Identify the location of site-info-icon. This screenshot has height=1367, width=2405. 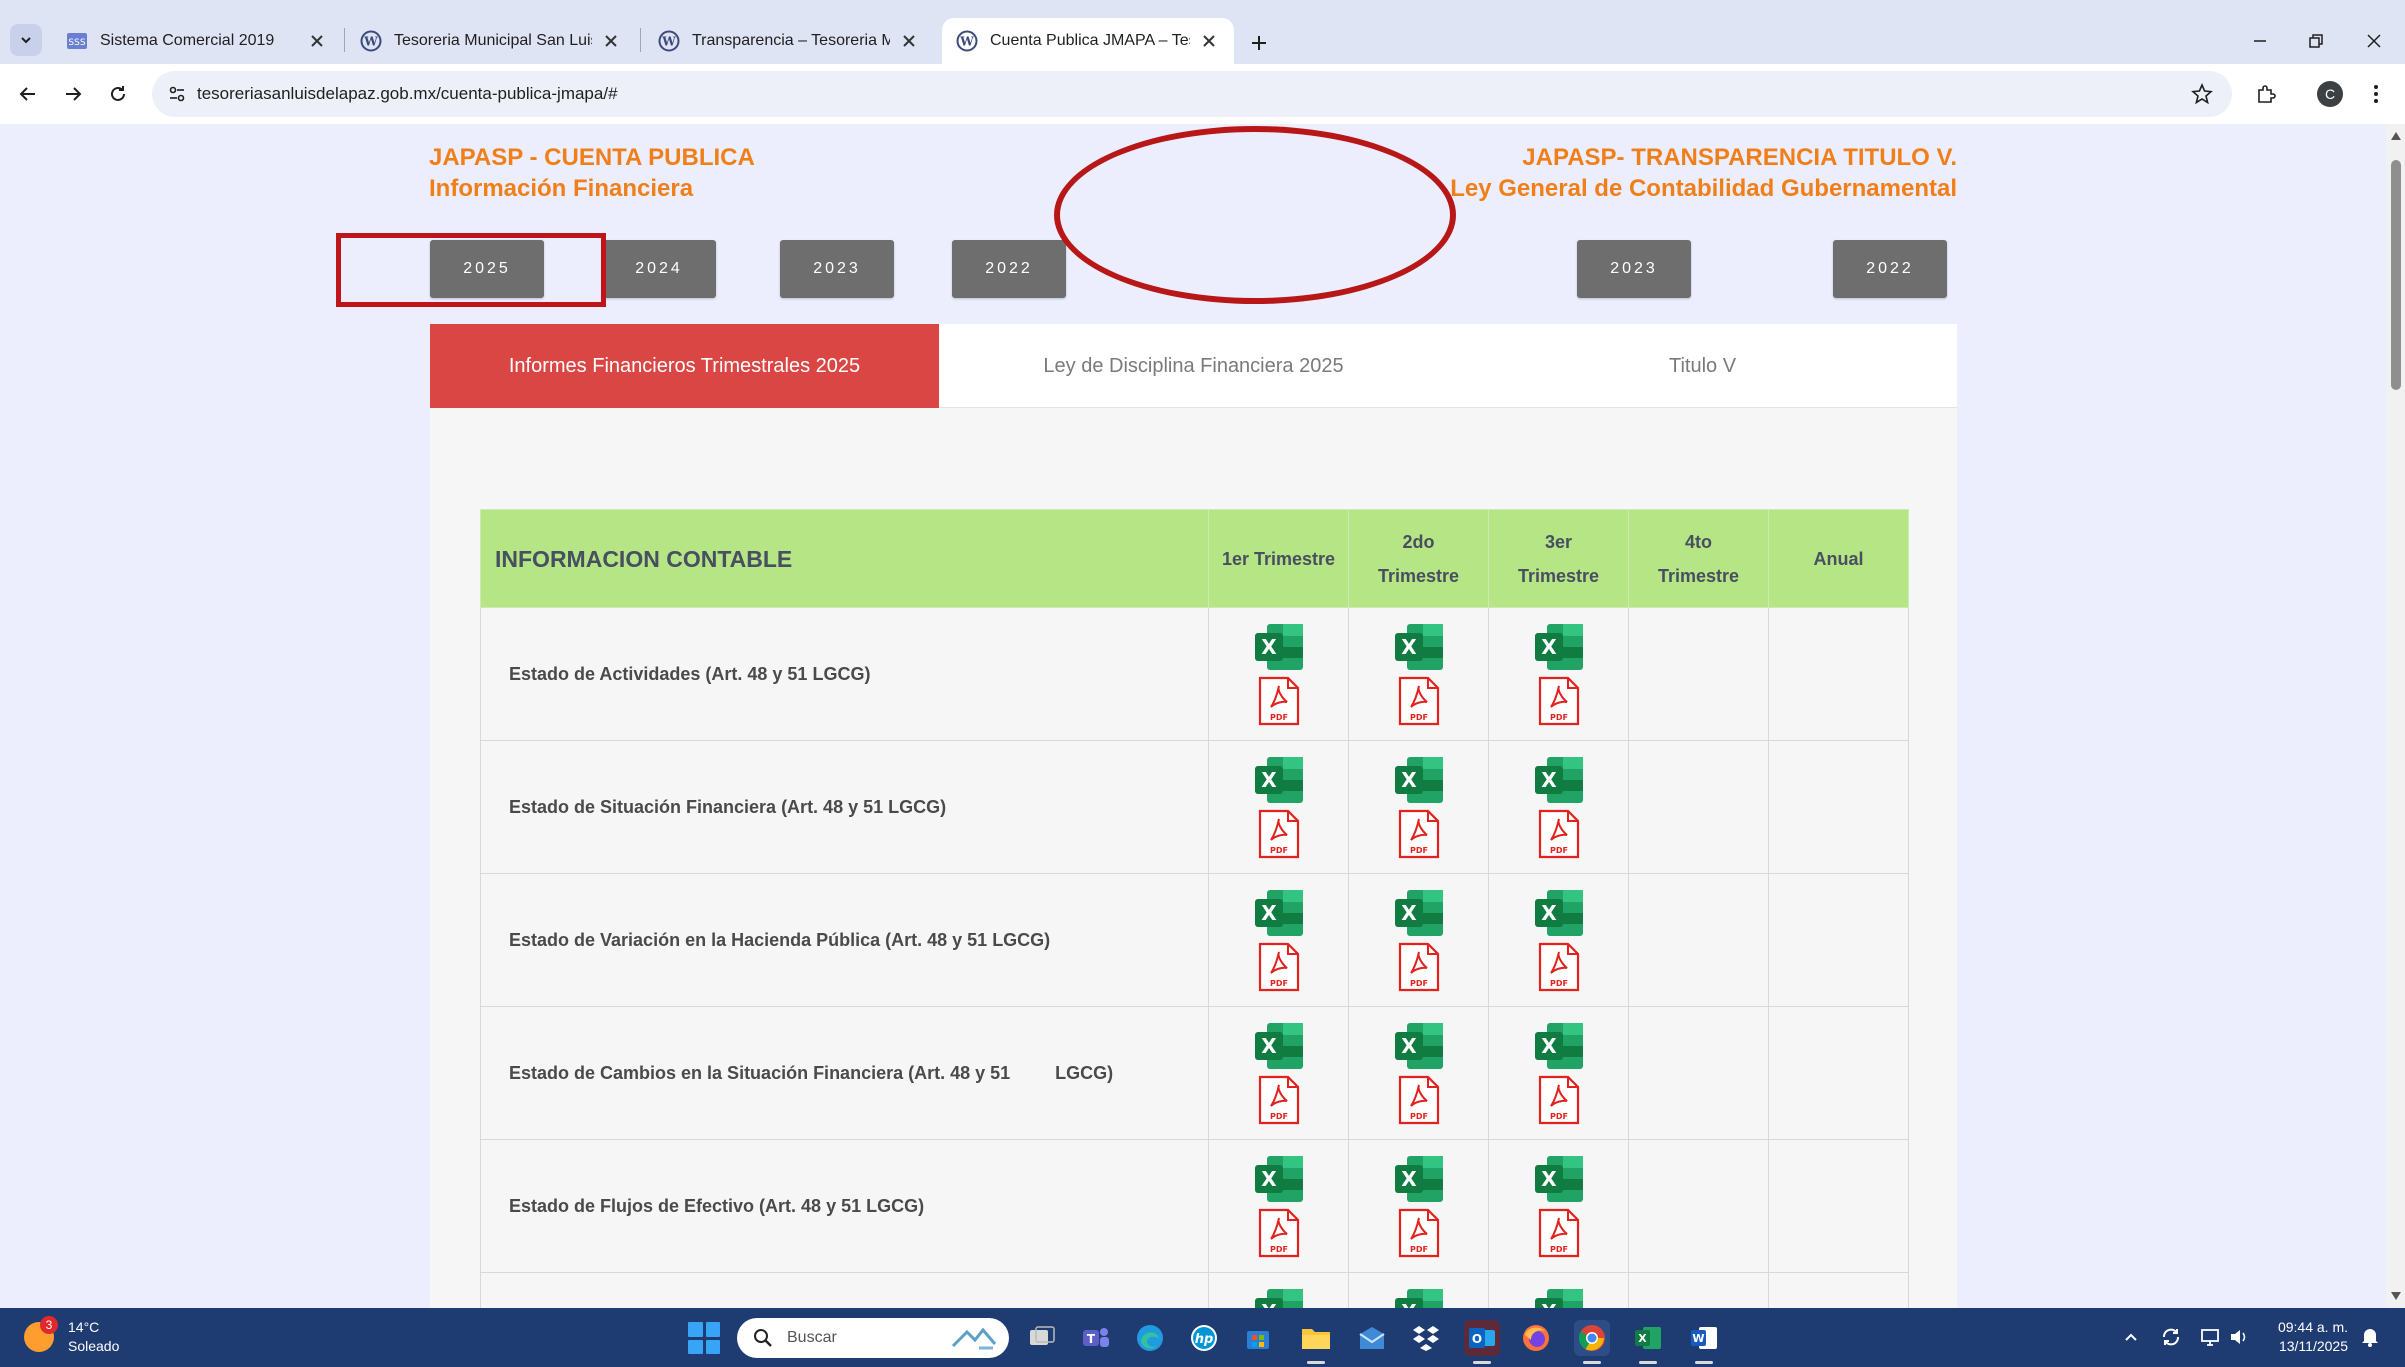
(177, 94).